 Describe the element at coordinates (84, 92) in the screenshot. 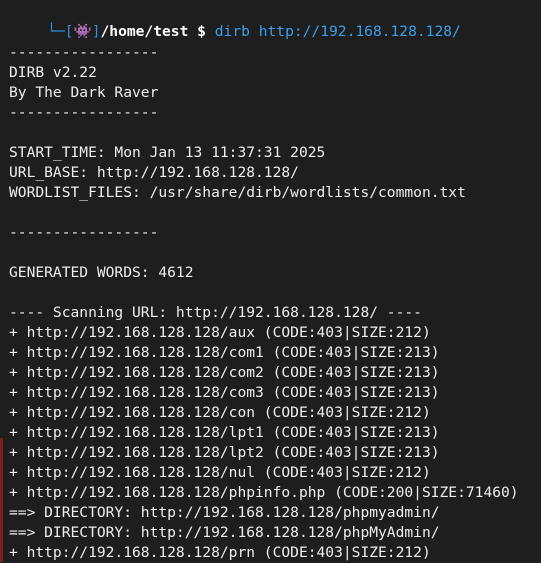

I see `banner-author: By The Dark Raver` at that location.